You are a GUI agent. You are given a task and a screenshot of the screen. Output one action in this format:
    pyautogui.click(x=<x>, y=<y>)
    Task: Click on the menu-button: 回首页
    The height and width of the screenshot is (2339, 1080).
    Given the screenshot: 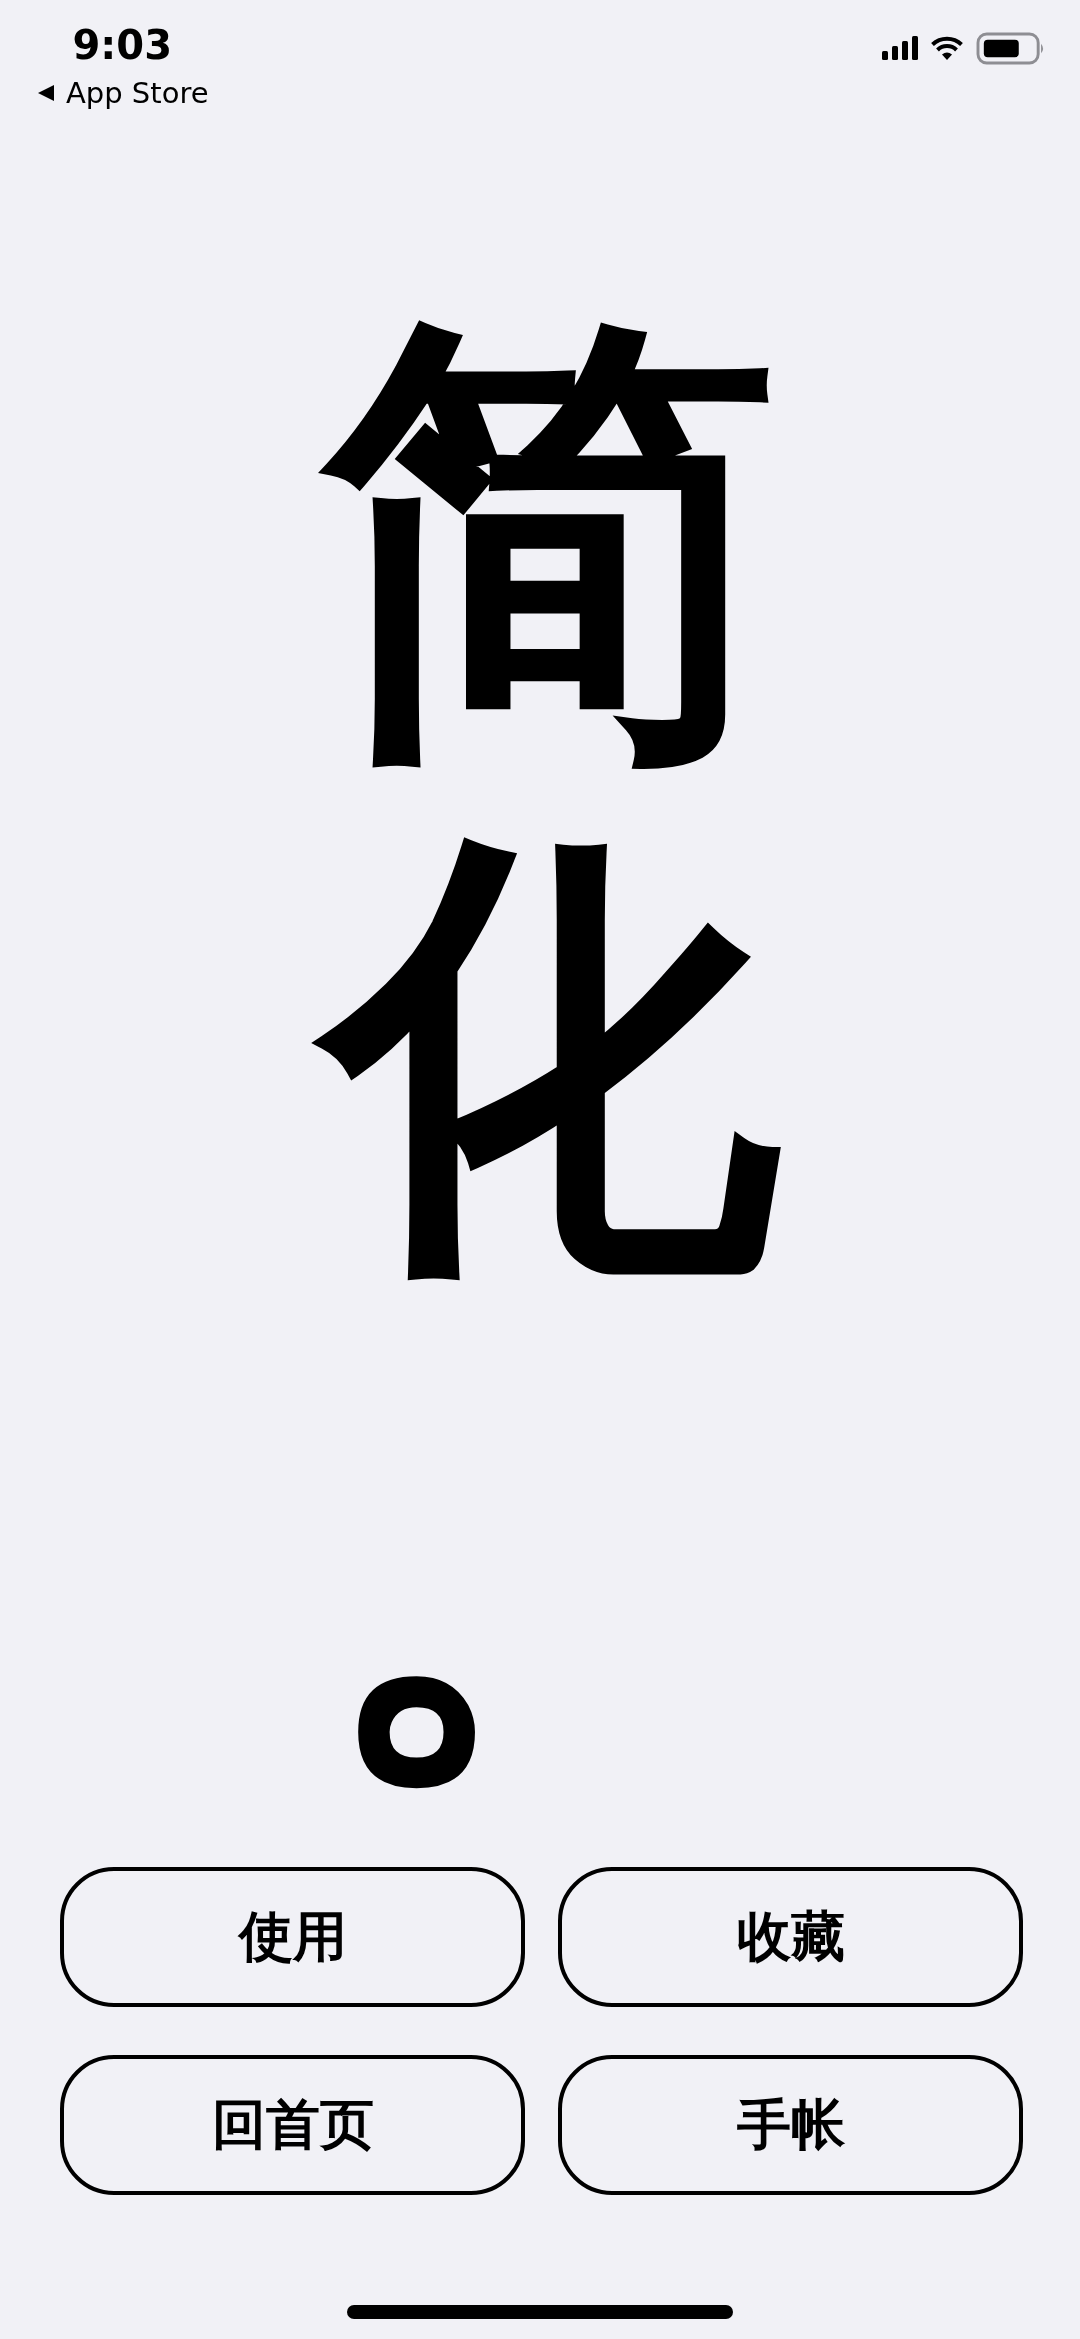 What is the action you would take?
    pyautogui.click(x=292, y=2125)
    